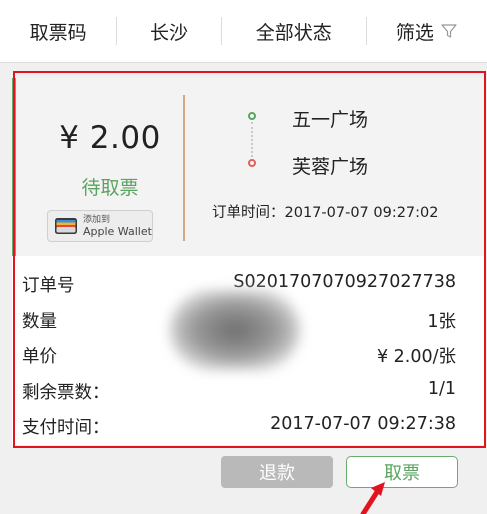 This screenshot has width=487, height=514. I want to click on detail-value: S0201707070927027738, so click(344, 282).